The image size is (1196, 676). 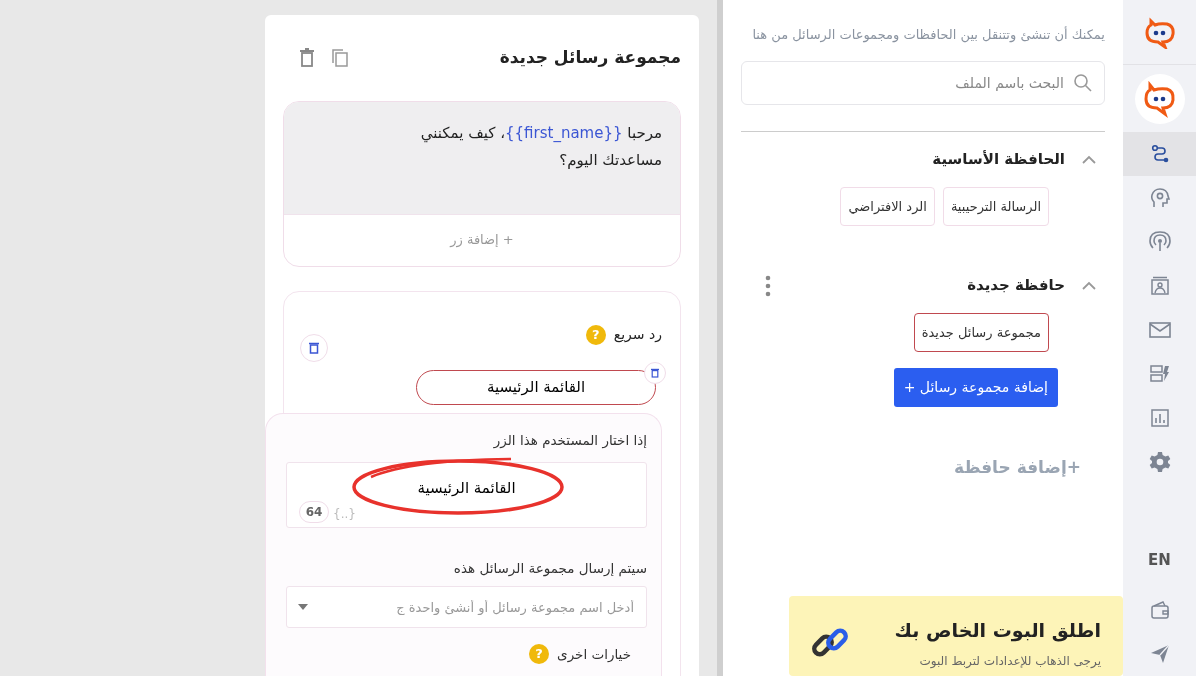 I want to click on flow-icon, so click(x=1159, y=154).